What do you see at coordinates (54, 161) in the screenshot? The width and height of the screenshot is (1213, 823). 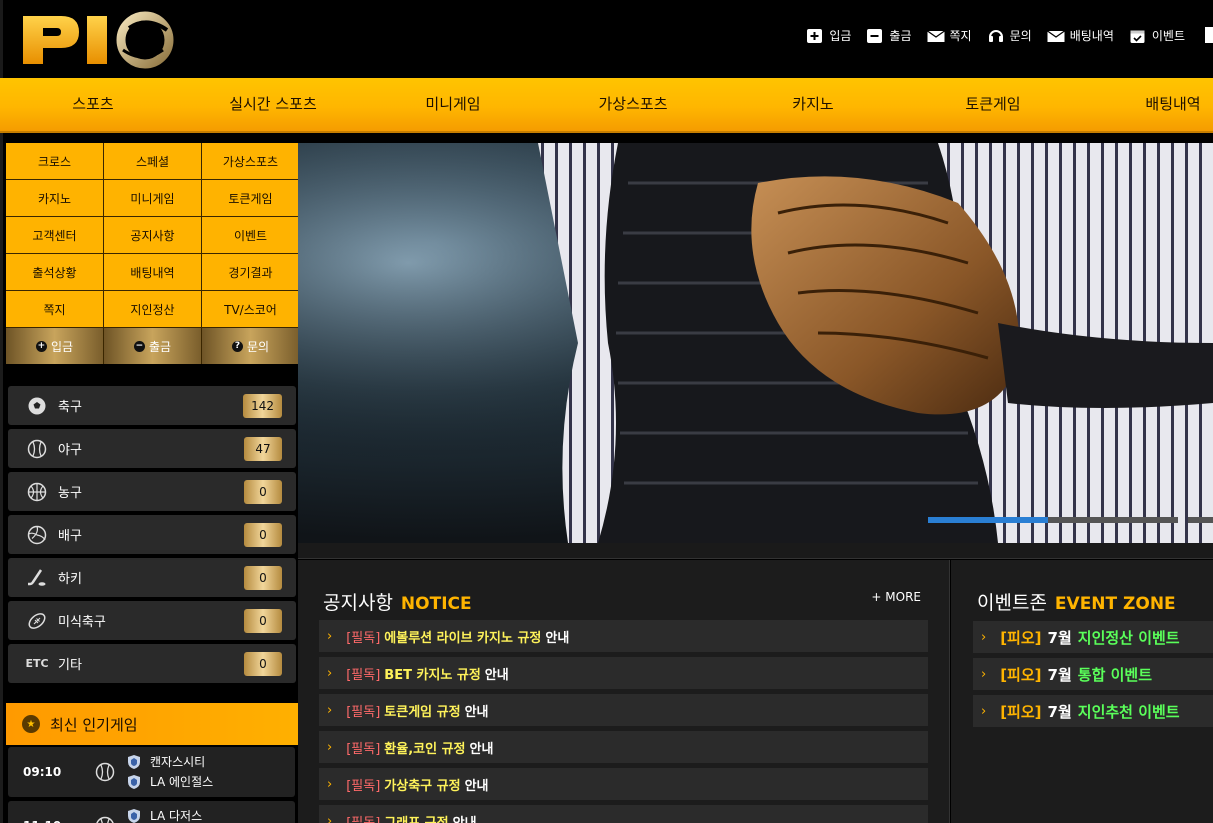 I see `quick-menu-item: 크로스` at bounding box center [54, 161].